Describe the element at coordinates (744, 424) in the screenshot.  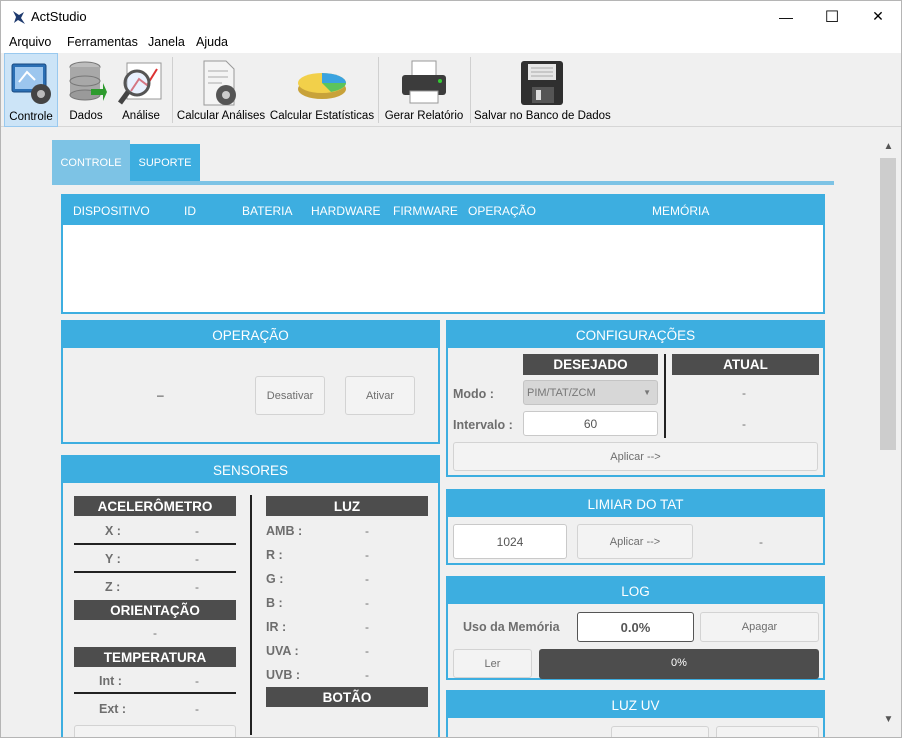
I see `intervalo-atual: -` at that location.